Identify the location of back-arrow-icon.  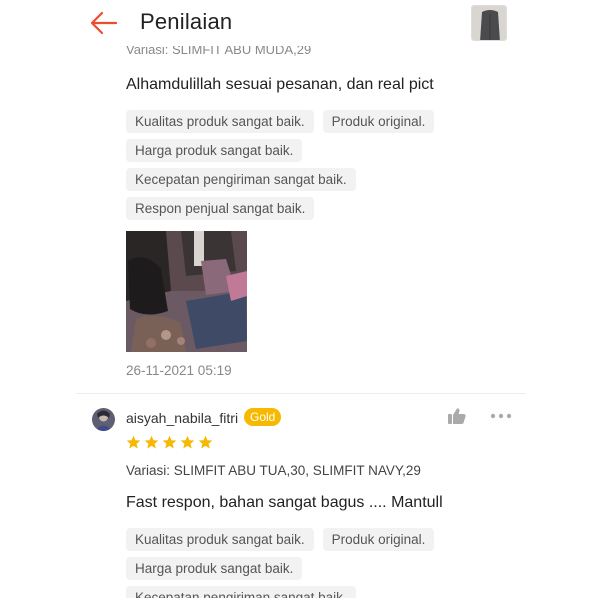
(104, 23).